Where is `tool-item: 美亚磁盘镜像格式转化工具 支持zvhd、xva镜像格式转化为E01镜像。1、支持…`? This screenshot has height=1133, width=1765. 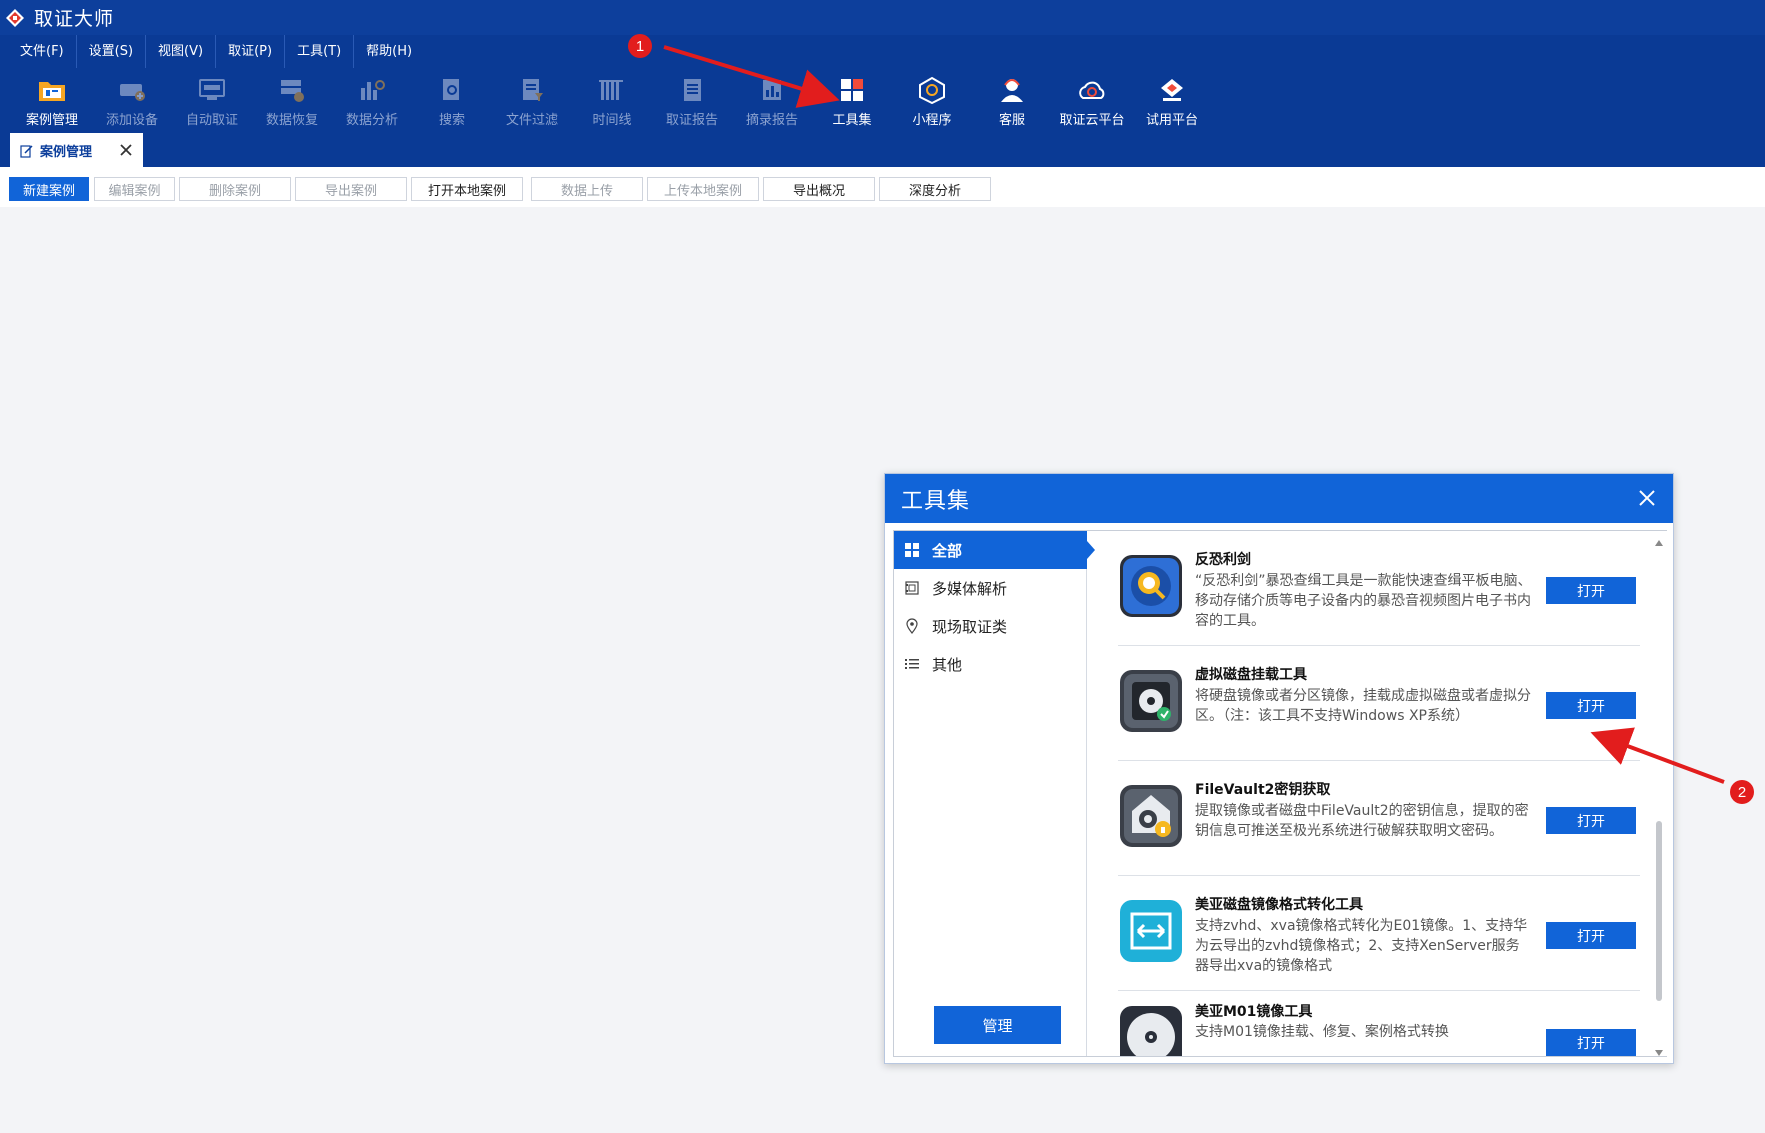 tool-item: 美亚磁盘镜像格式转化工具 支持zvhd、xva镜像格式转化为E01镜像。1、支持… is located at coordinates (1379, 933).